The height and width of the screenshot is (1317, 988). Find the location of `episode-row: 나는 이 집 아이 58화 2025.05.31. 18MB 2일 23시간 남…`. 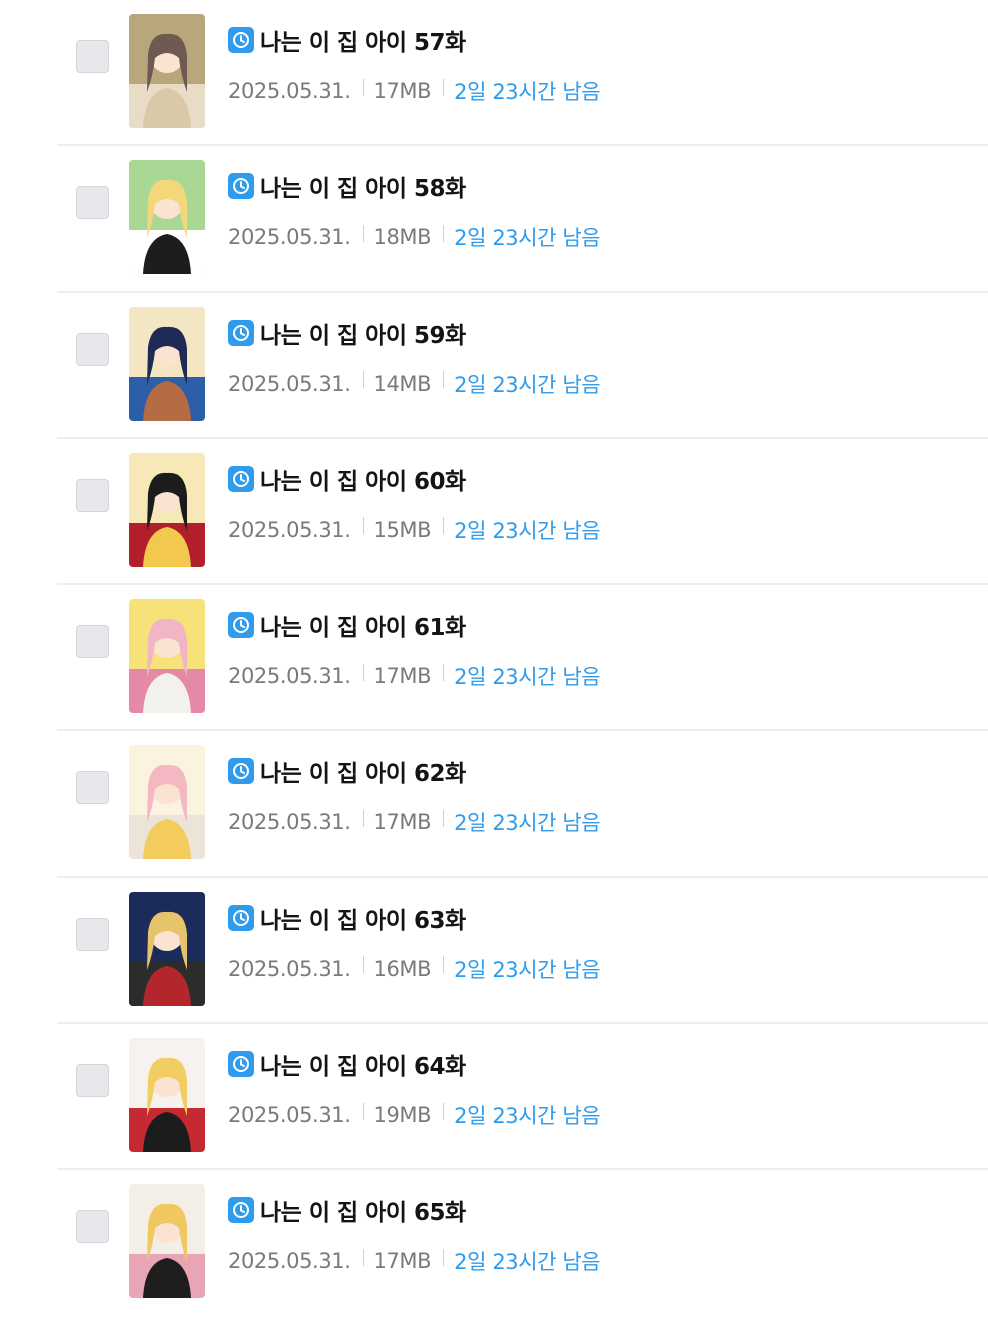

episode-row: 나는 이 집 아이 58화 2025.05.31. 18MB 2일 23시간 남… is located at coordinates (494, 219).